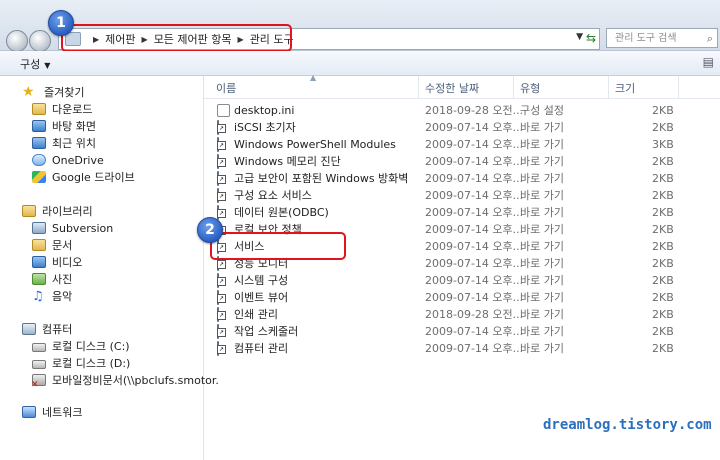 The image size is (720, 460). What do you see at coordinates (62, 110) in the screenshot?
I see `sidebar-item-downloads: 다운로드` at bounding box center [62, 110].